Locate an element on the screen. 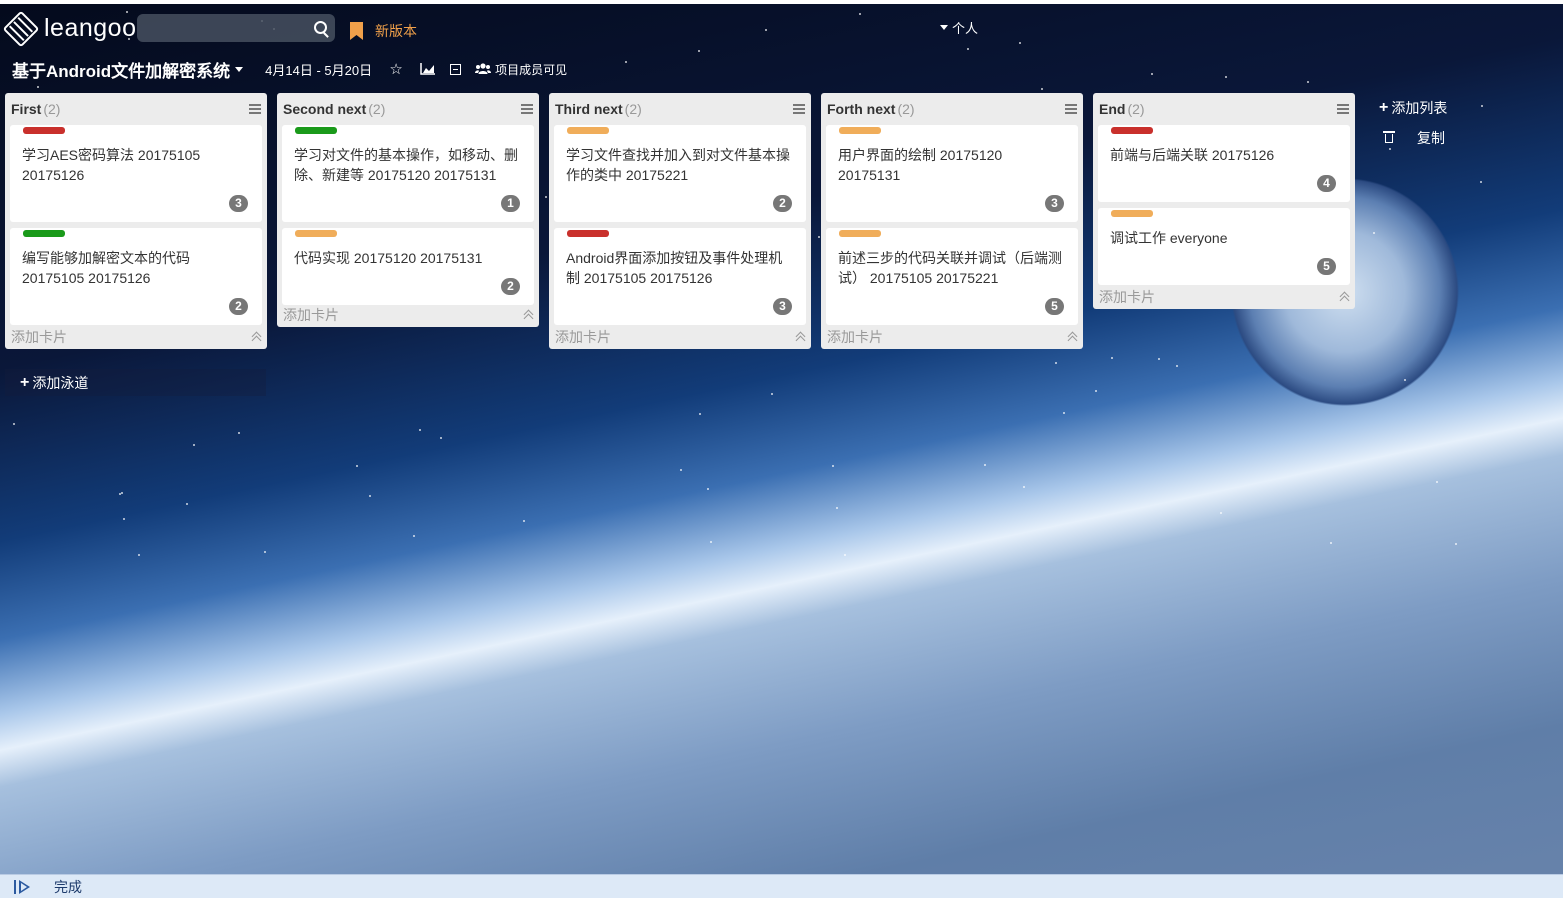  task-card: 前端与后端关联 20175126 4 is located at coordinates (1224, 163).